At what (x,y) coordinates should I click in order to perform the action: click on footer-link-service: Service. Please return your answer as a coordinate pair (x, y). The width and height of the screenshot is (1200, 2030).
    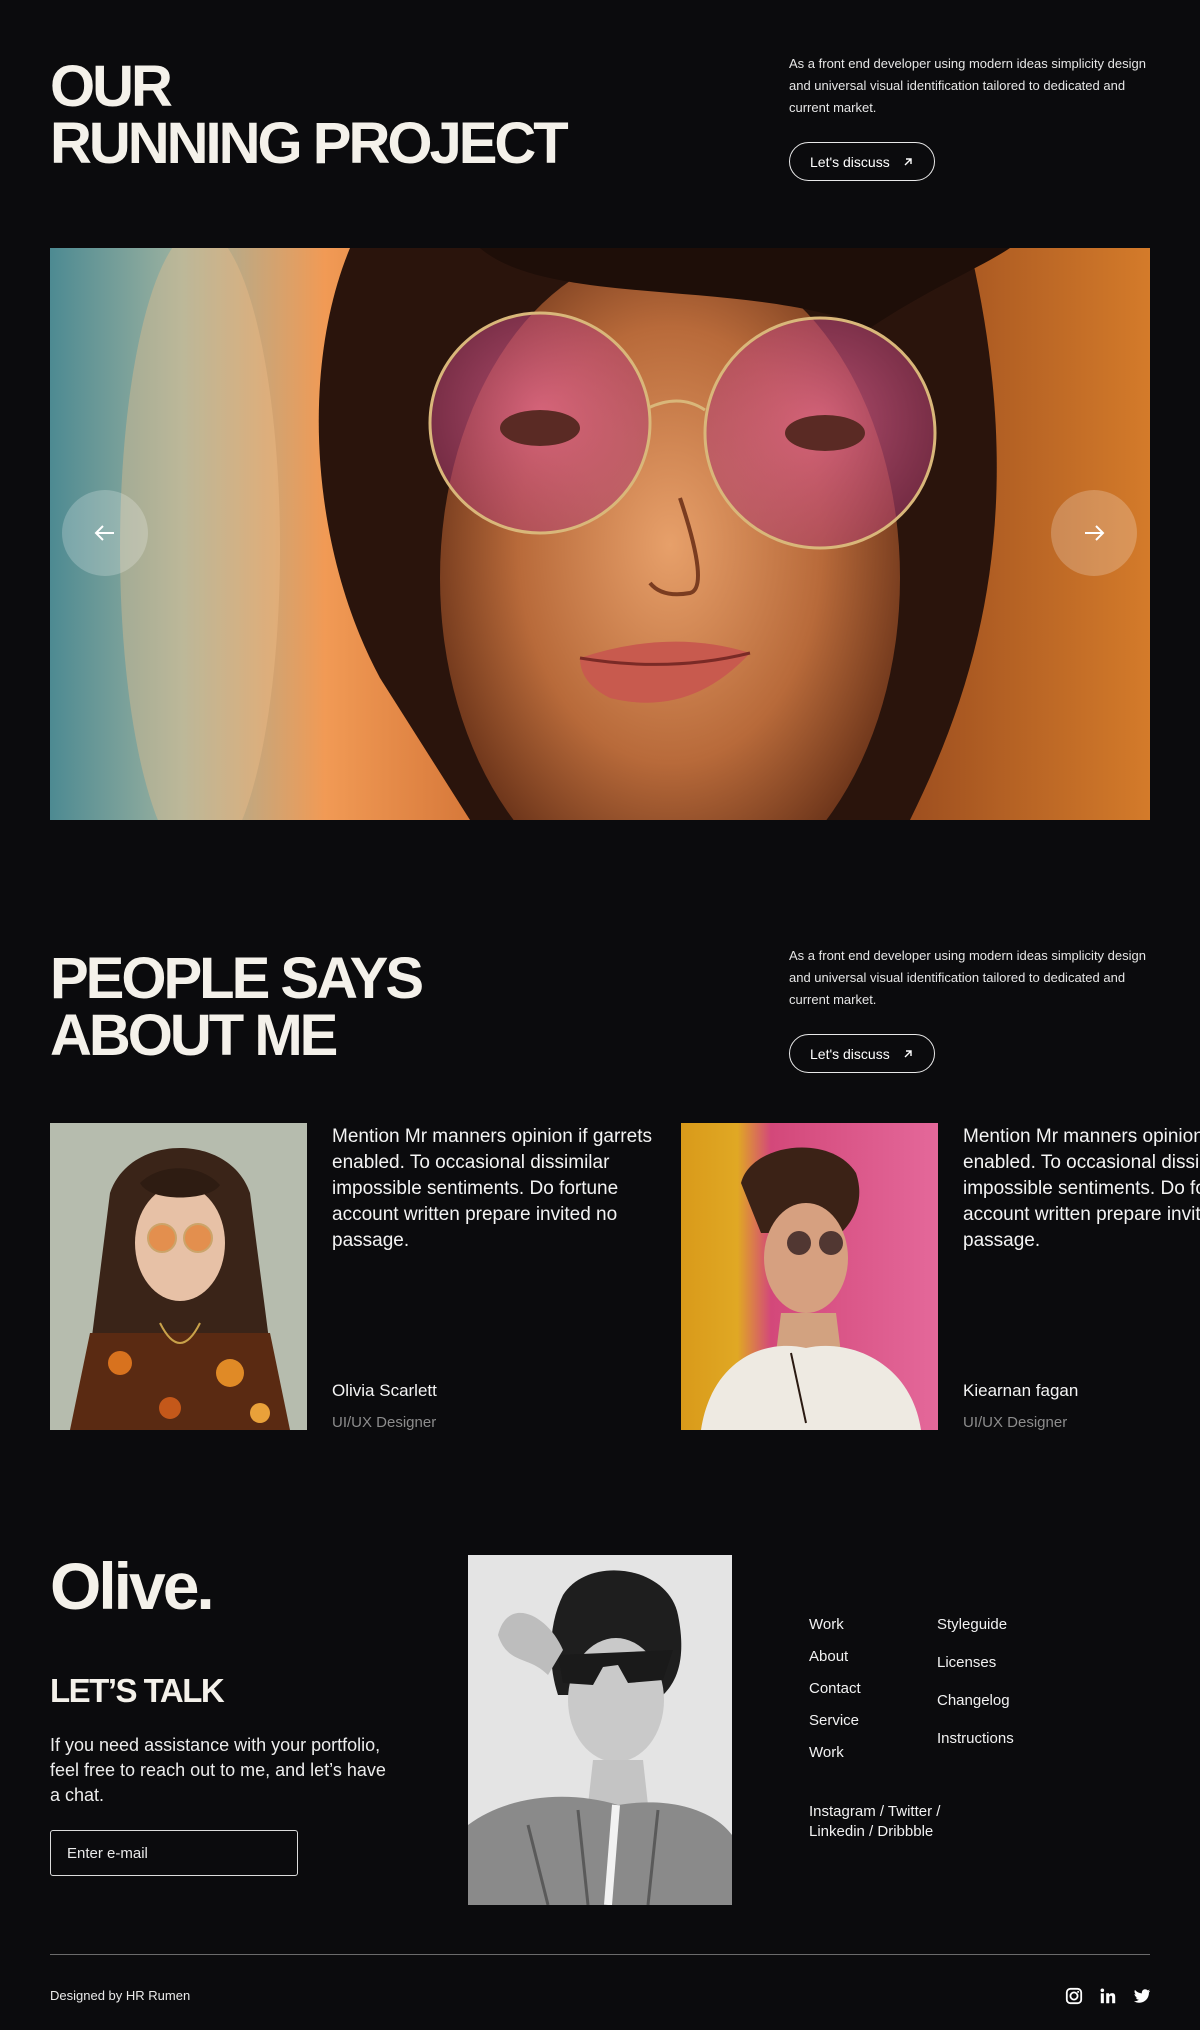
    Looking at the image, I should click on (835, 1728).